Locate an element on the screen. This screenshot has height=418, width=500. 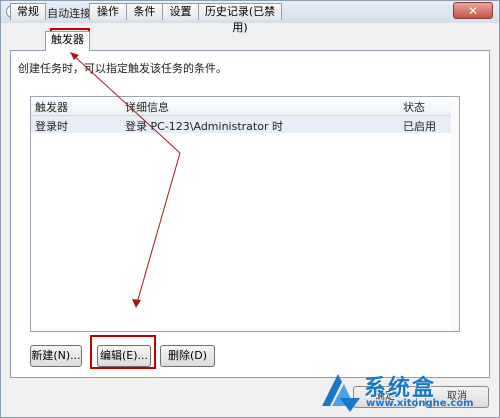
column-header-trigger: 触发器 is located at coordinates (51, 107).